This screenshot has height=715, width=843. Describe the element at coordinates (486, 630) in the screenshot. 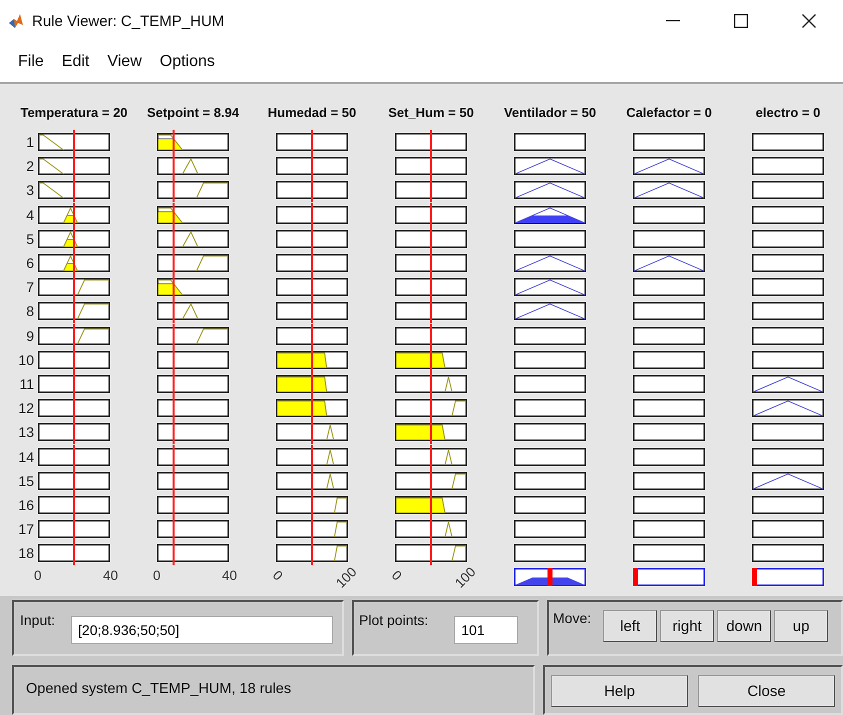

I see `plot-points-field: 101` at that location.